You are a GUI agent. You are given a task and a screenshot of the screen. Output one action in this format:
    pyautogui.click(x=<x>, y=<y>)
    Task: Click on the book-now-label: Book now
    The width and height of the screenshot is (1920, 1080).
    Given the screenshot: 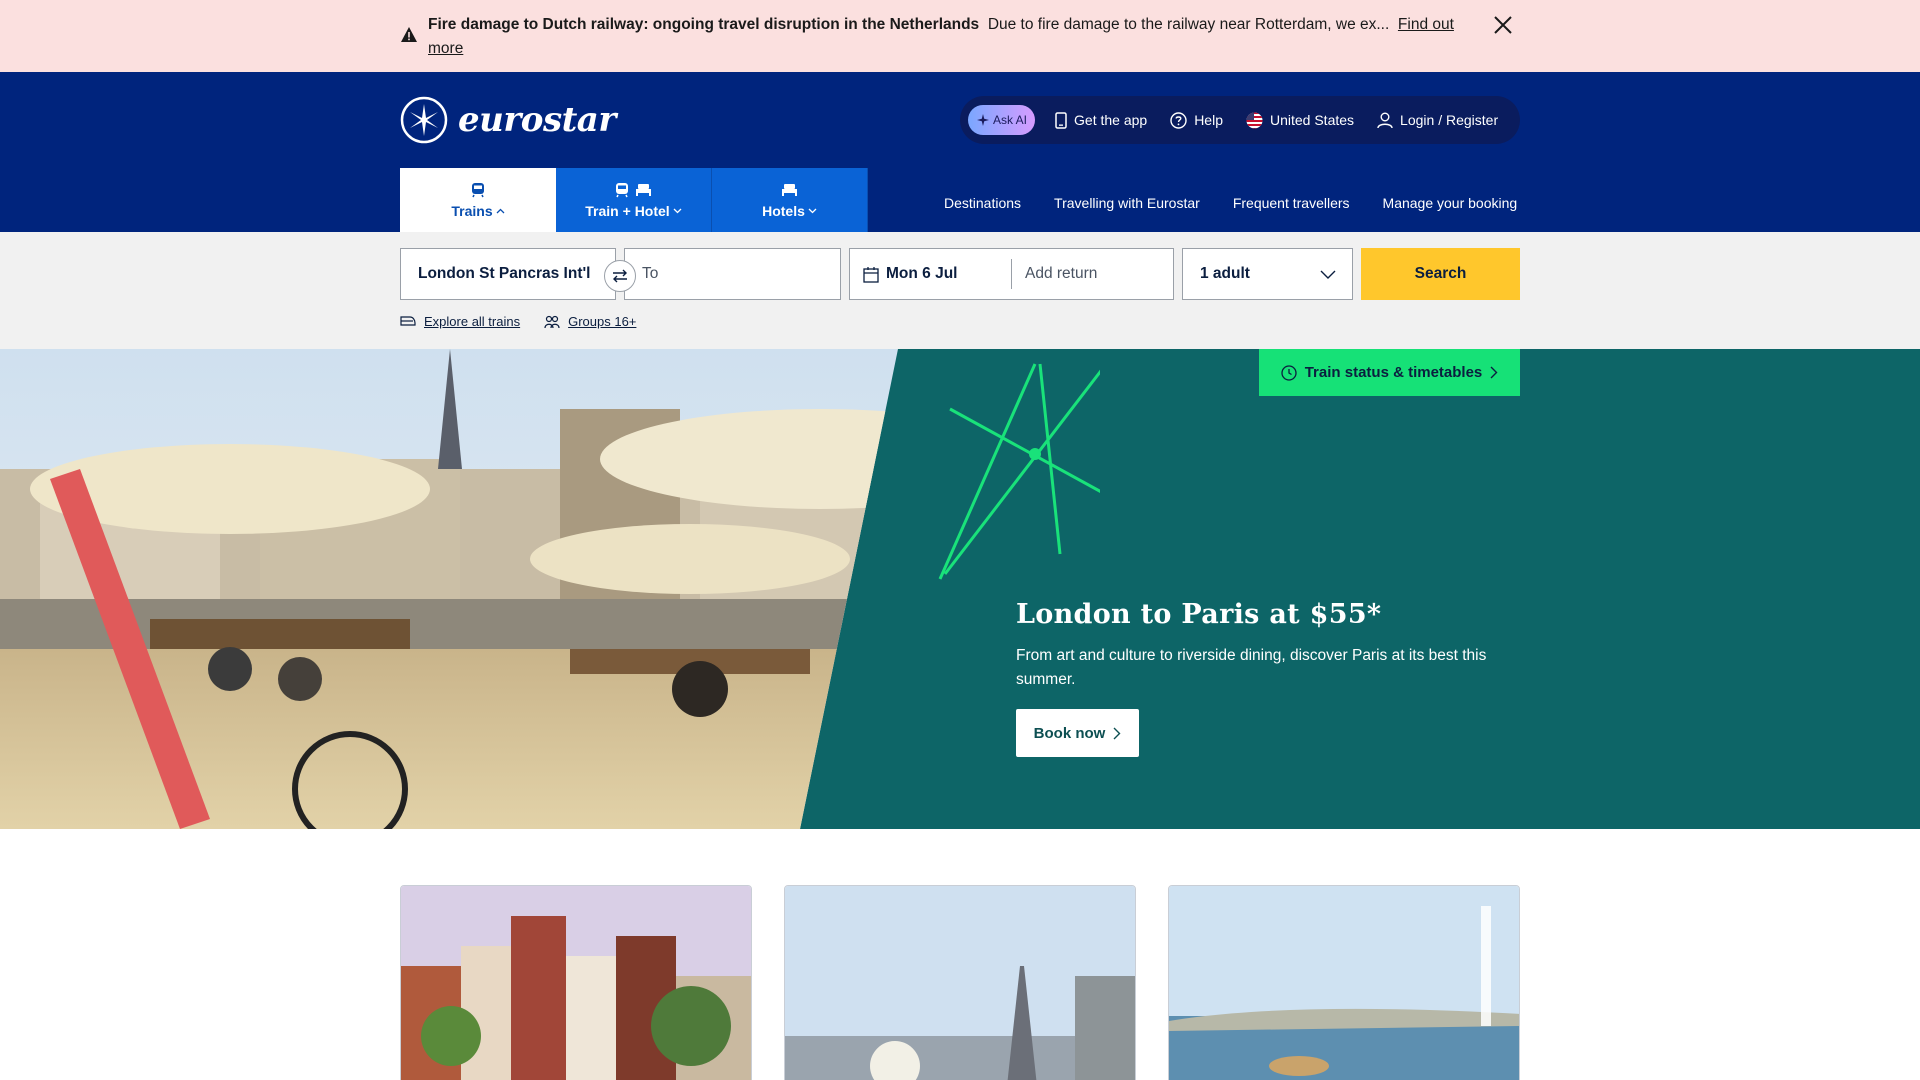 What is the action you would take?
    pyautogui.click(x=1069, y=733)
    